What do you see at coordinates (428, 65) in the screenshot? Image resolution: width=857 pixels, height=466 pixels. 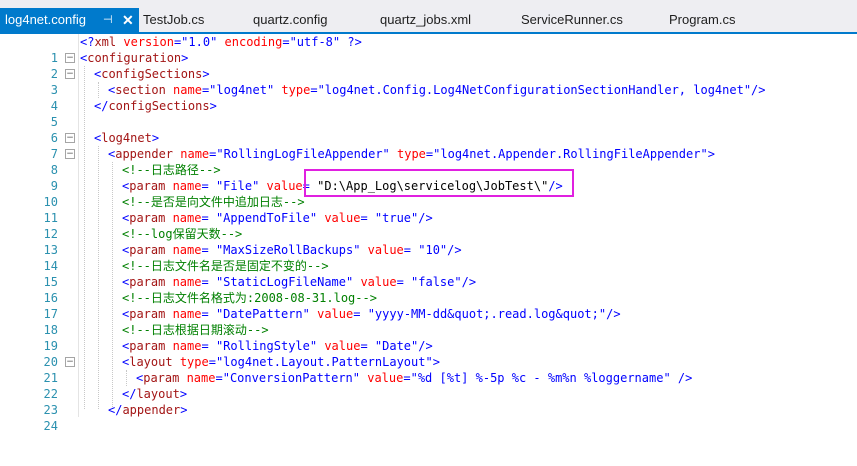 I see `code-line: 2 − <configuration>` at bounding box center [428, 65].